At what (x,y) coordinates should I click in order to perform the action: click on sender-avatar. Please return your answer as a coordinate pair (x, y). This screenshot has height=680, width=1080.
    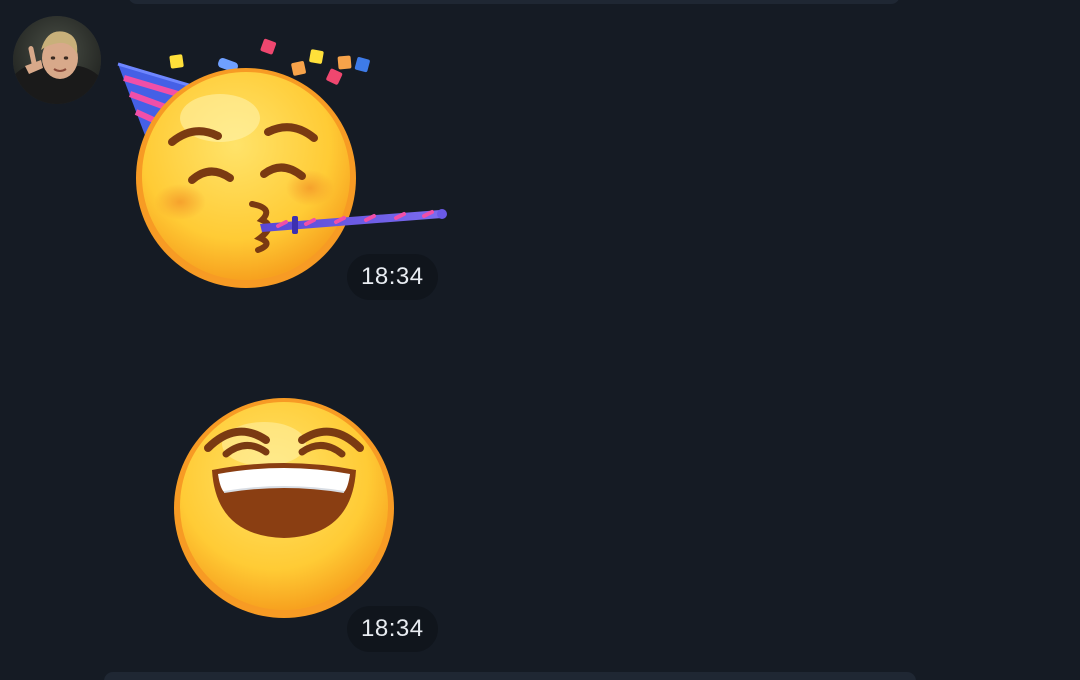
    Looking at the image, I should click on (57, 60).